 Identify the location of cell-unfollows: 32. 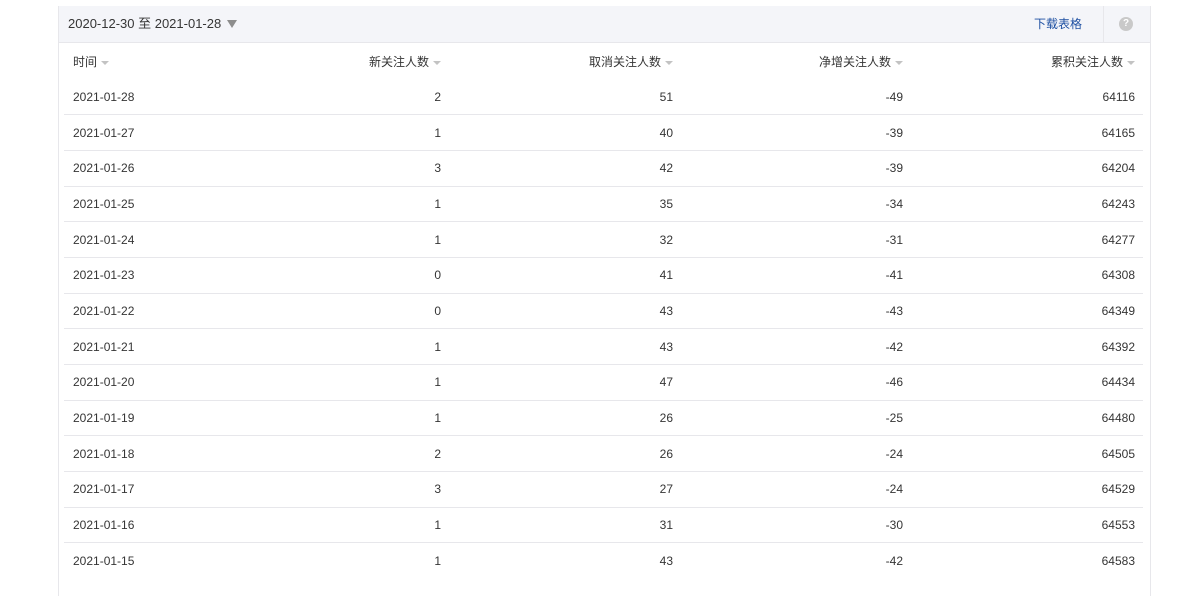
(565, 239).